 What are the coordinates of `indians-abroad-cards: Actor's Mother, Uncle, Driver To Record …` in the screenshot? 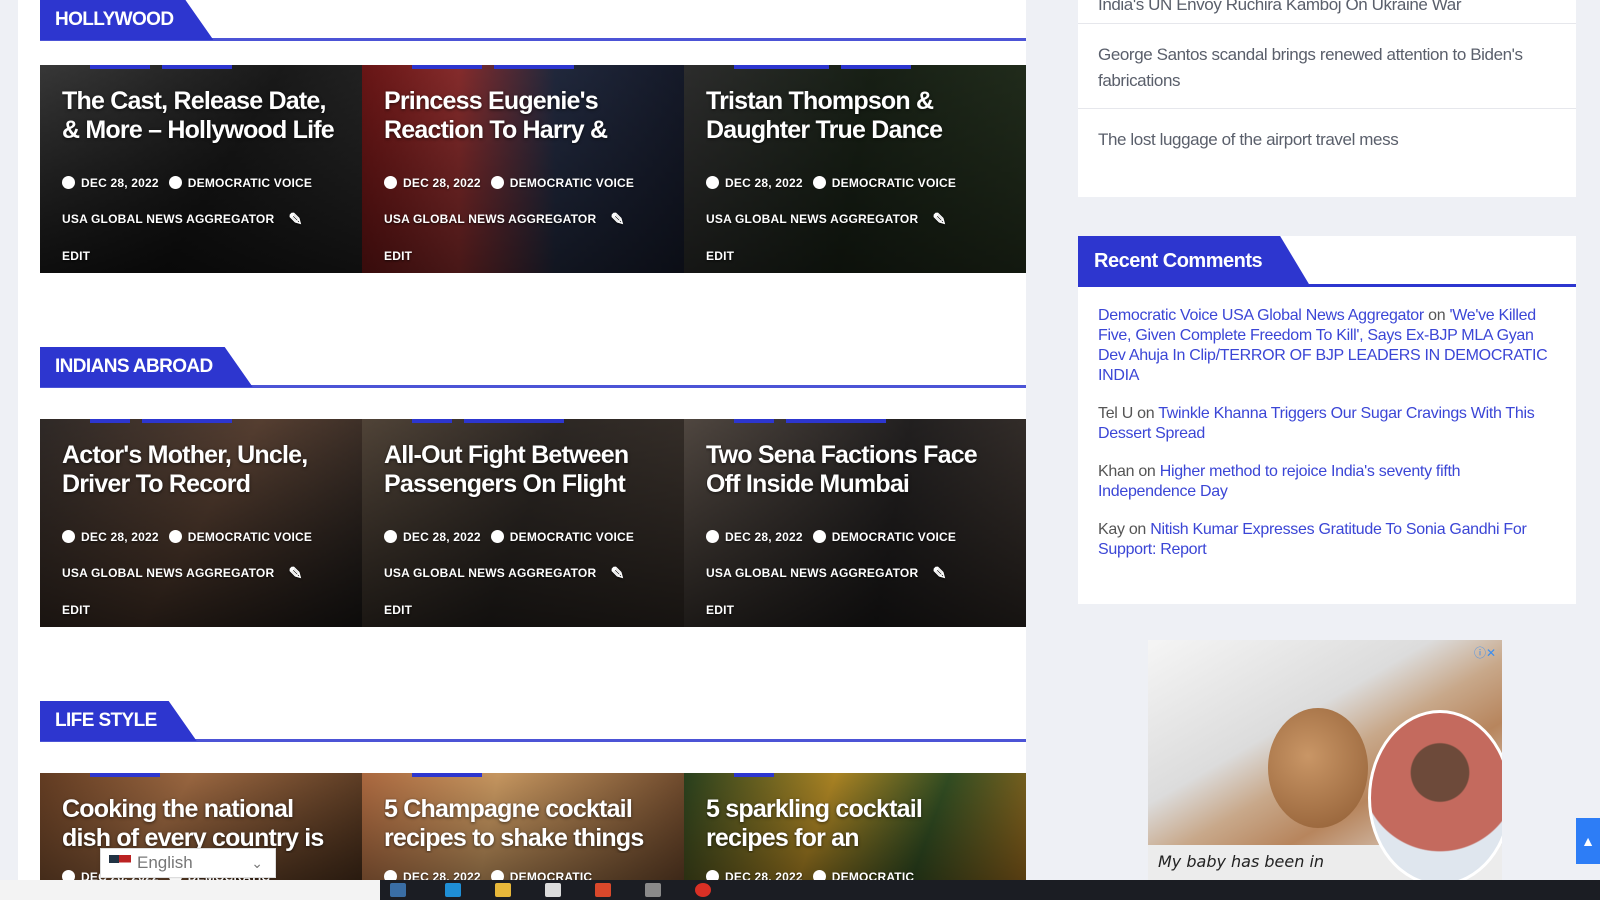 It's located at (533, 523).